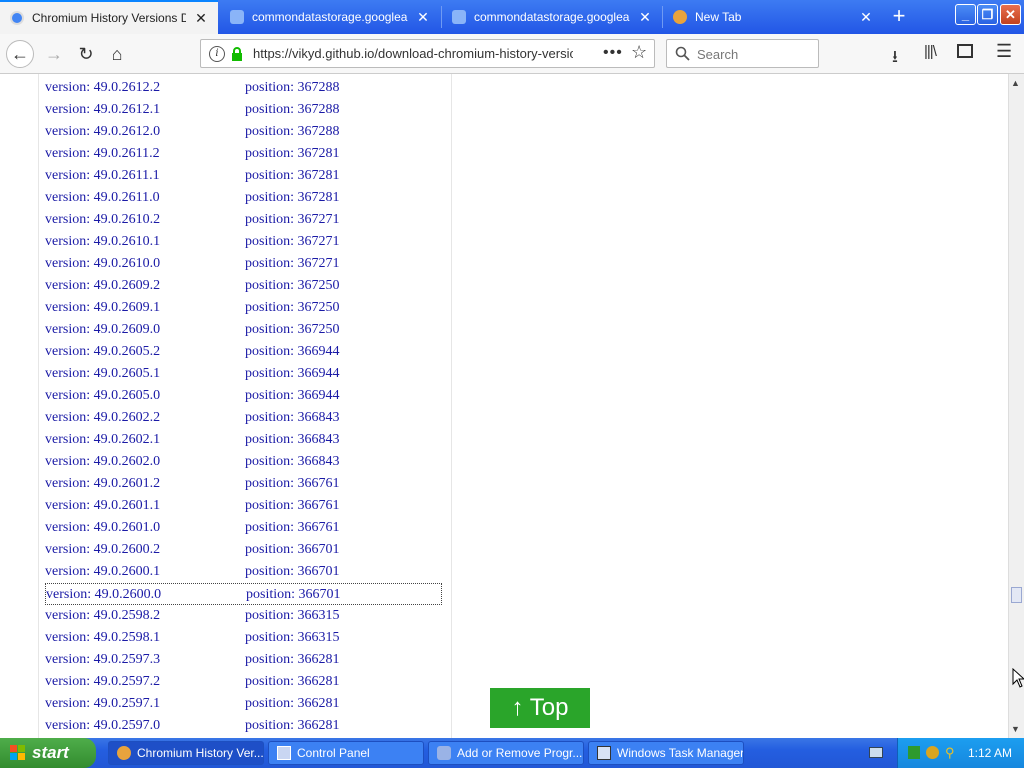 Image resolution: width=1024 pixels, height=768 pixels. I want to click on version-row: version: 49.0.2597.3 position: 366281, so click(243, 660).